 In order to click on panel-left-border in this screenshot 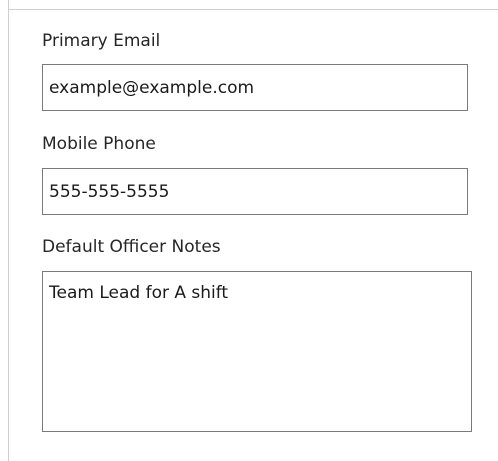, I will do `click(8, 230)`.